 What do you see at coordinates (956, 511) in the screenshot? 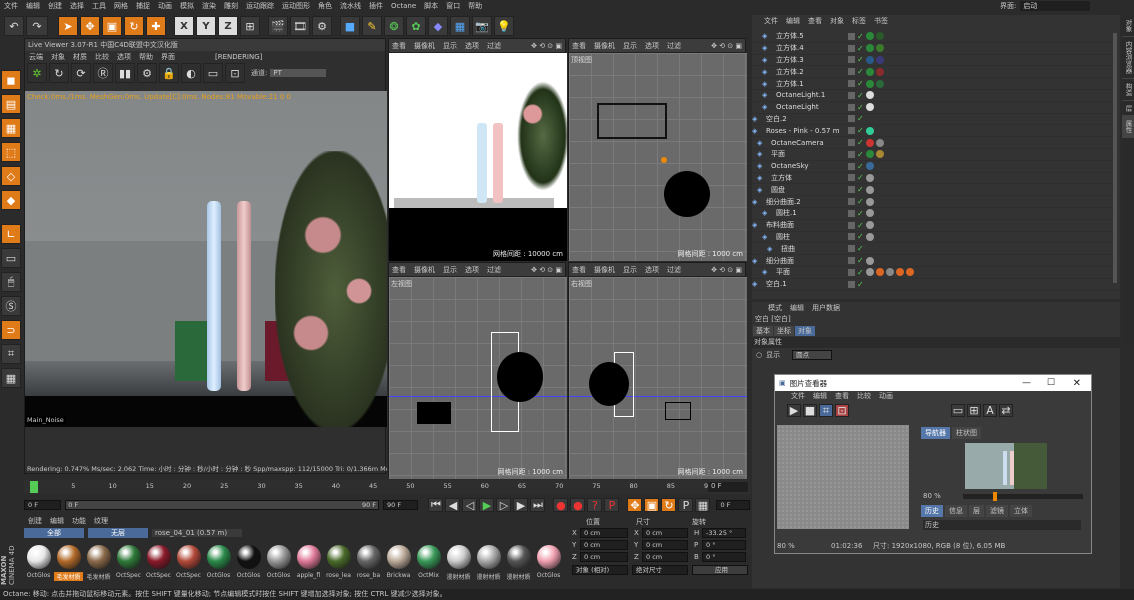
I see `pv-bottom-tab: 信息` at bounding box center [956, 511].